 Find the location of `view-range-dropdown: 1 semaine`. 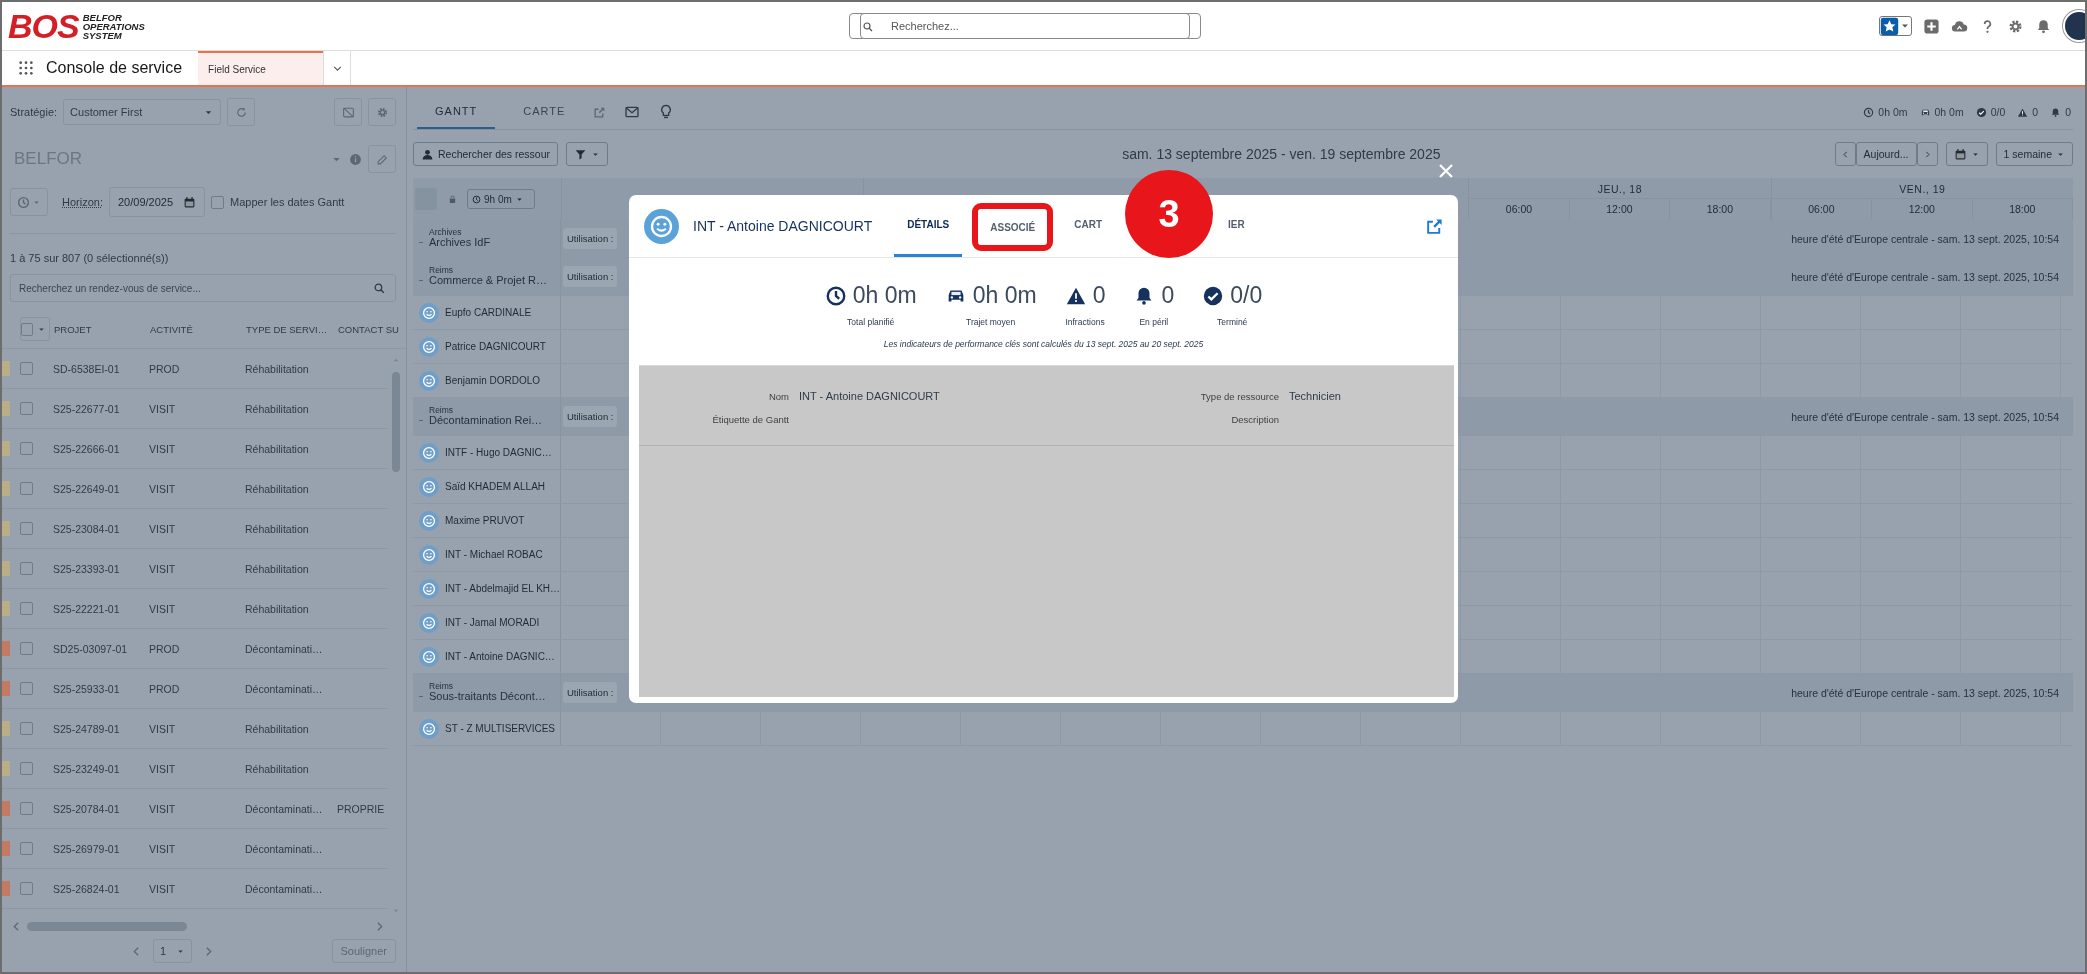

view-range-dropdown: 1 semaine is located at coordinates (2034, 154).